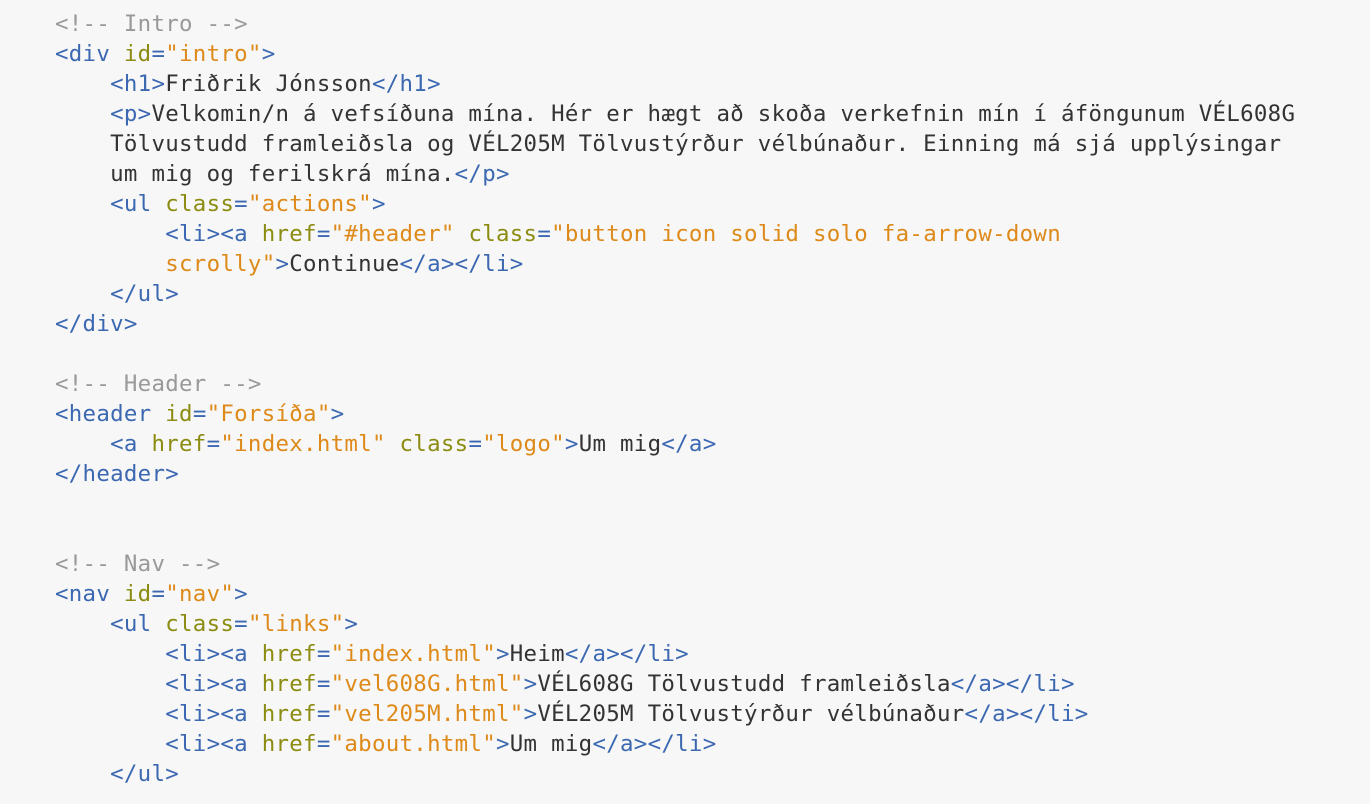 Image resolution: width=1370 pixels, height=804 pixels. I want to click on code-string: "about.html", so click(413, 744).